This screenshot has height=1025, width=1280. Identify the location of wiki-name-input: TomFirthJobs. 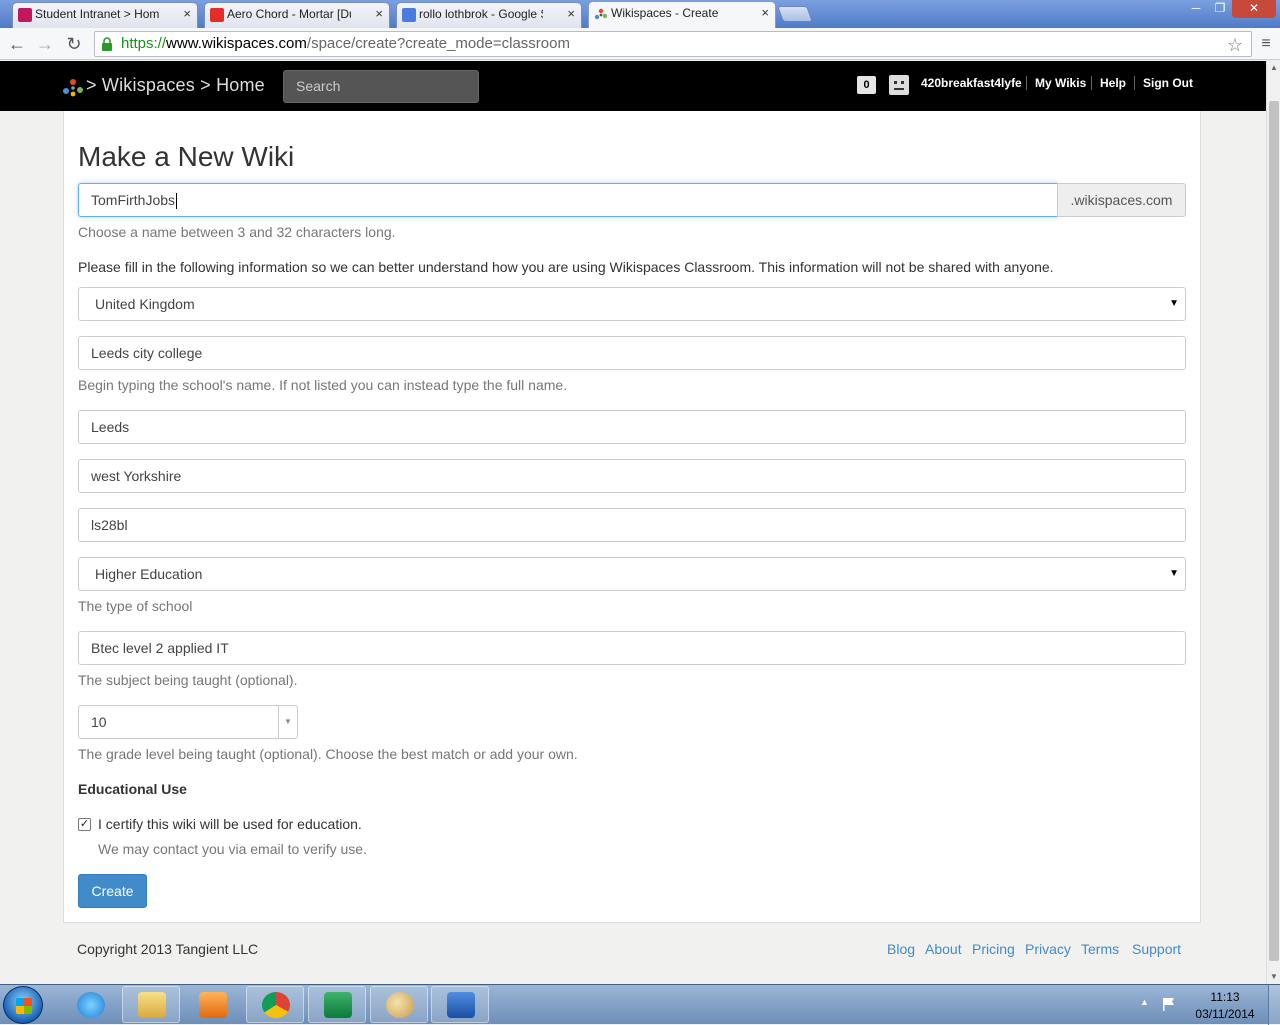
(568, 200).